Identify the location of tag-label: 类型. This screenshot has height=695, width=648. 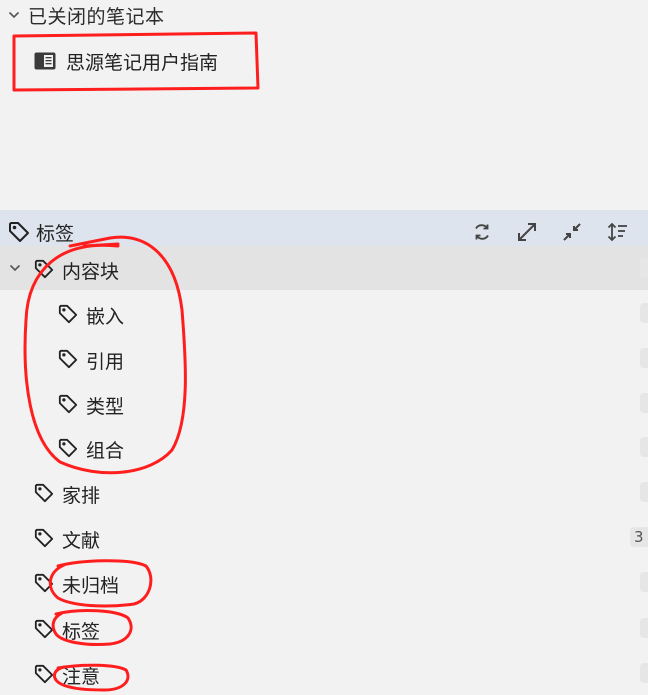
(105, 407).